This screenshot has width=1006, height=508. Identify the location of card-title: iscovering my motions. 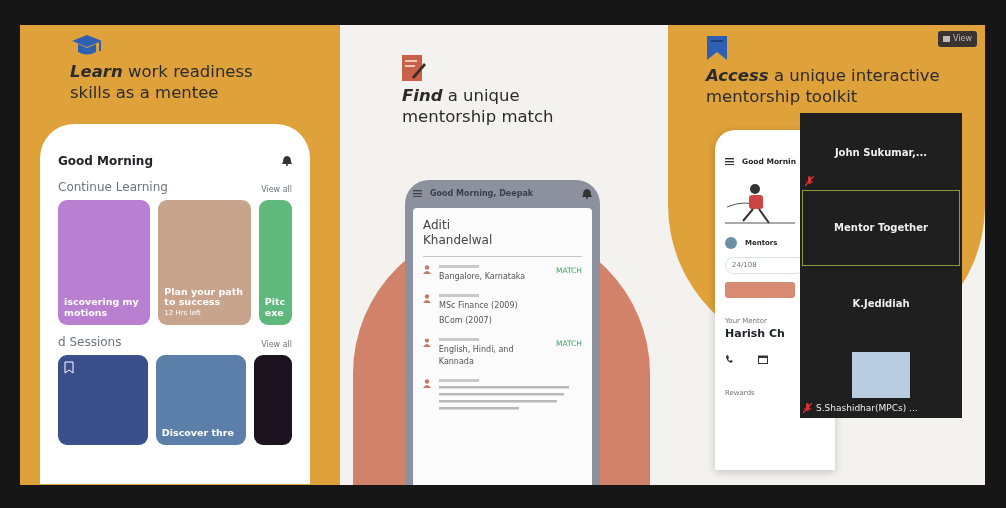
(102, 308).